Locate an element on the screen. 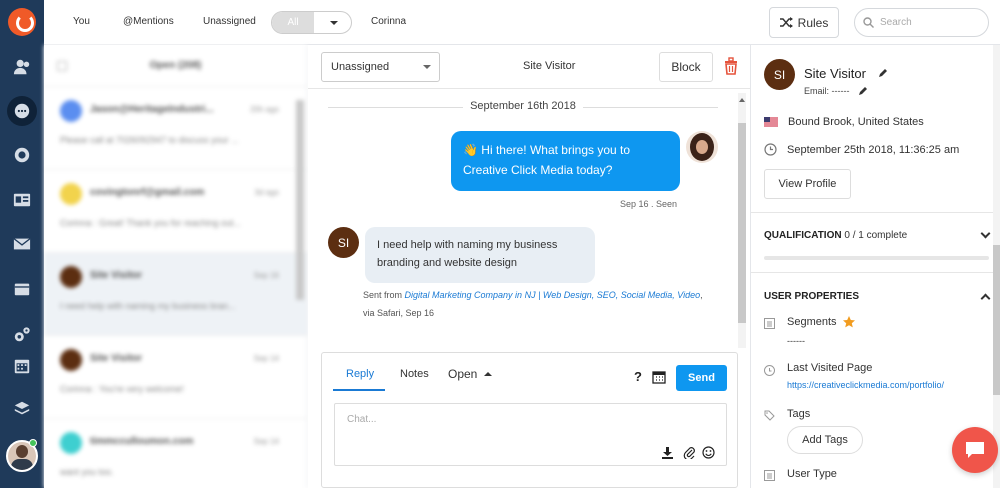 The width and height of the screenshot is (1000, 488). block-button: Block is located at coordinates (686, 67).